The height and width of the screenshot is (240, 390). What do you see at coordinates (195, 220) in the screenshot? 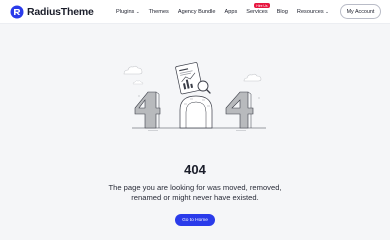
I see `go-to-home-button: Go to Home` at bounding box center [195, 220].